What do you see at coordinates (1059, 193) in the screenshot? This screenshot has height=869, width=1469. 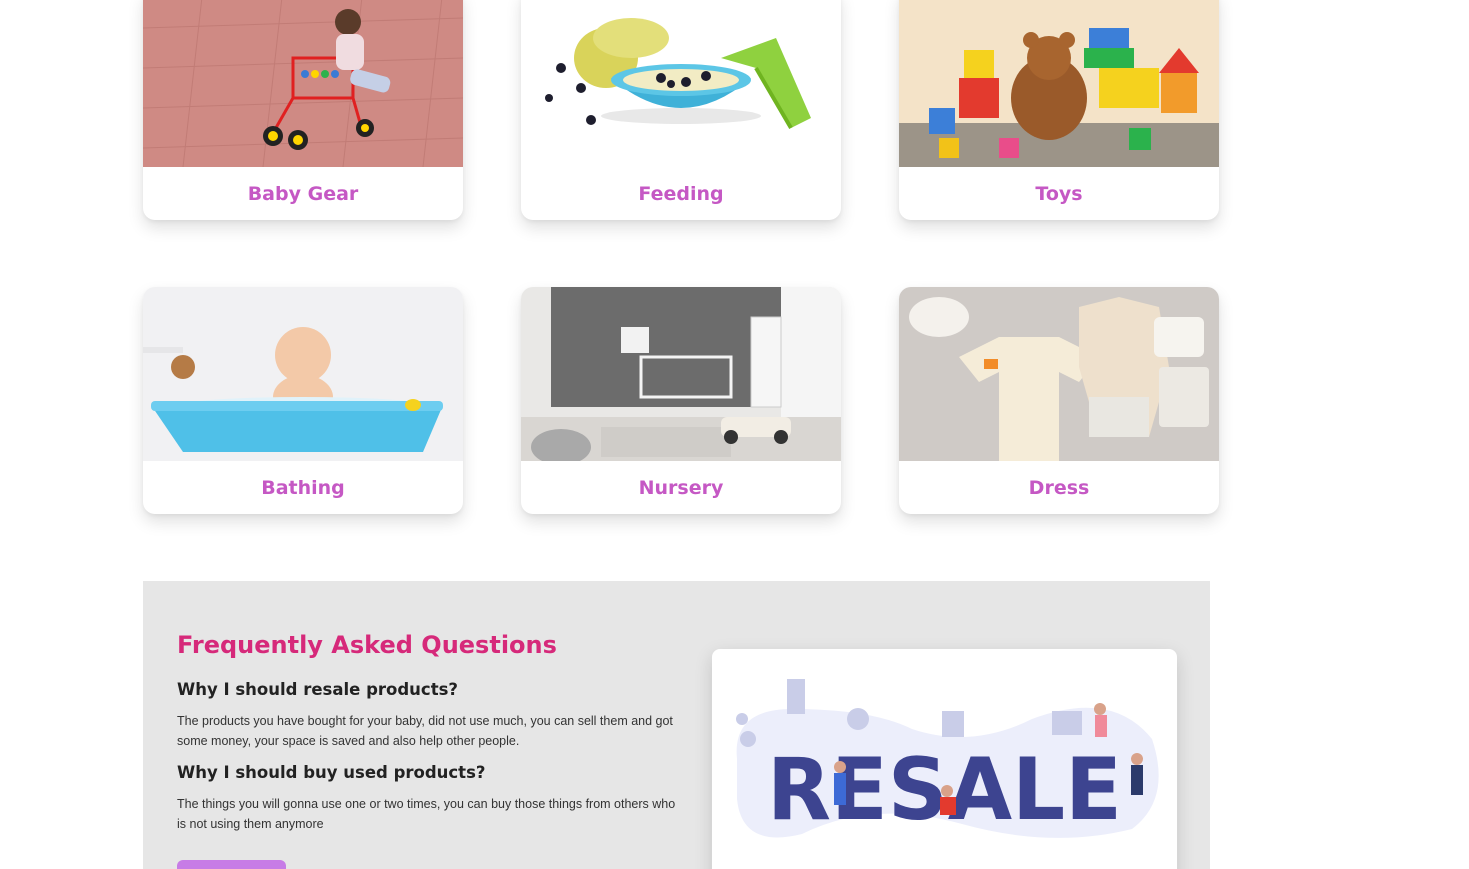 I see `category-label: Toys` at bounding box center [1059, 193].